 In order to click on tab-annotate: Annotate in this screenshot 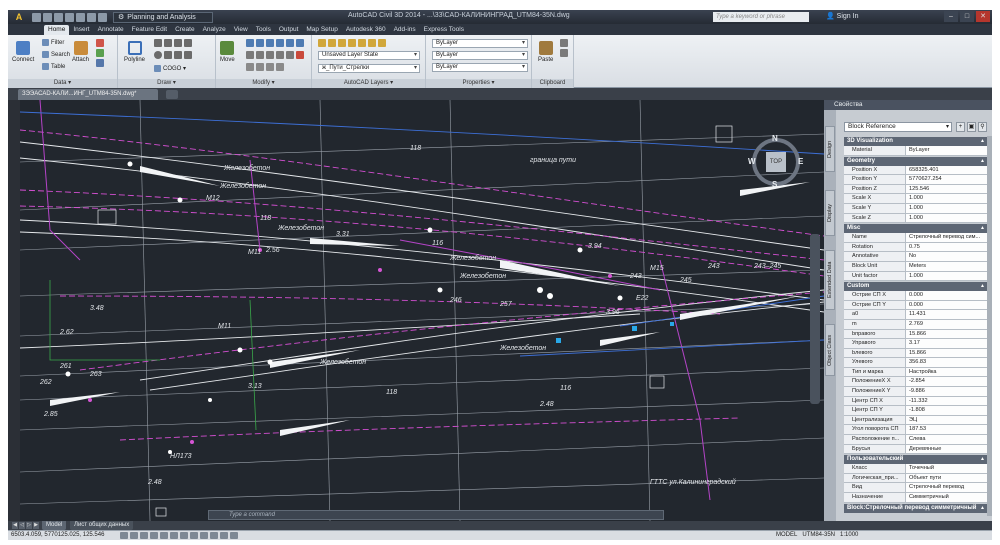, I will do `click(111, 30)`.